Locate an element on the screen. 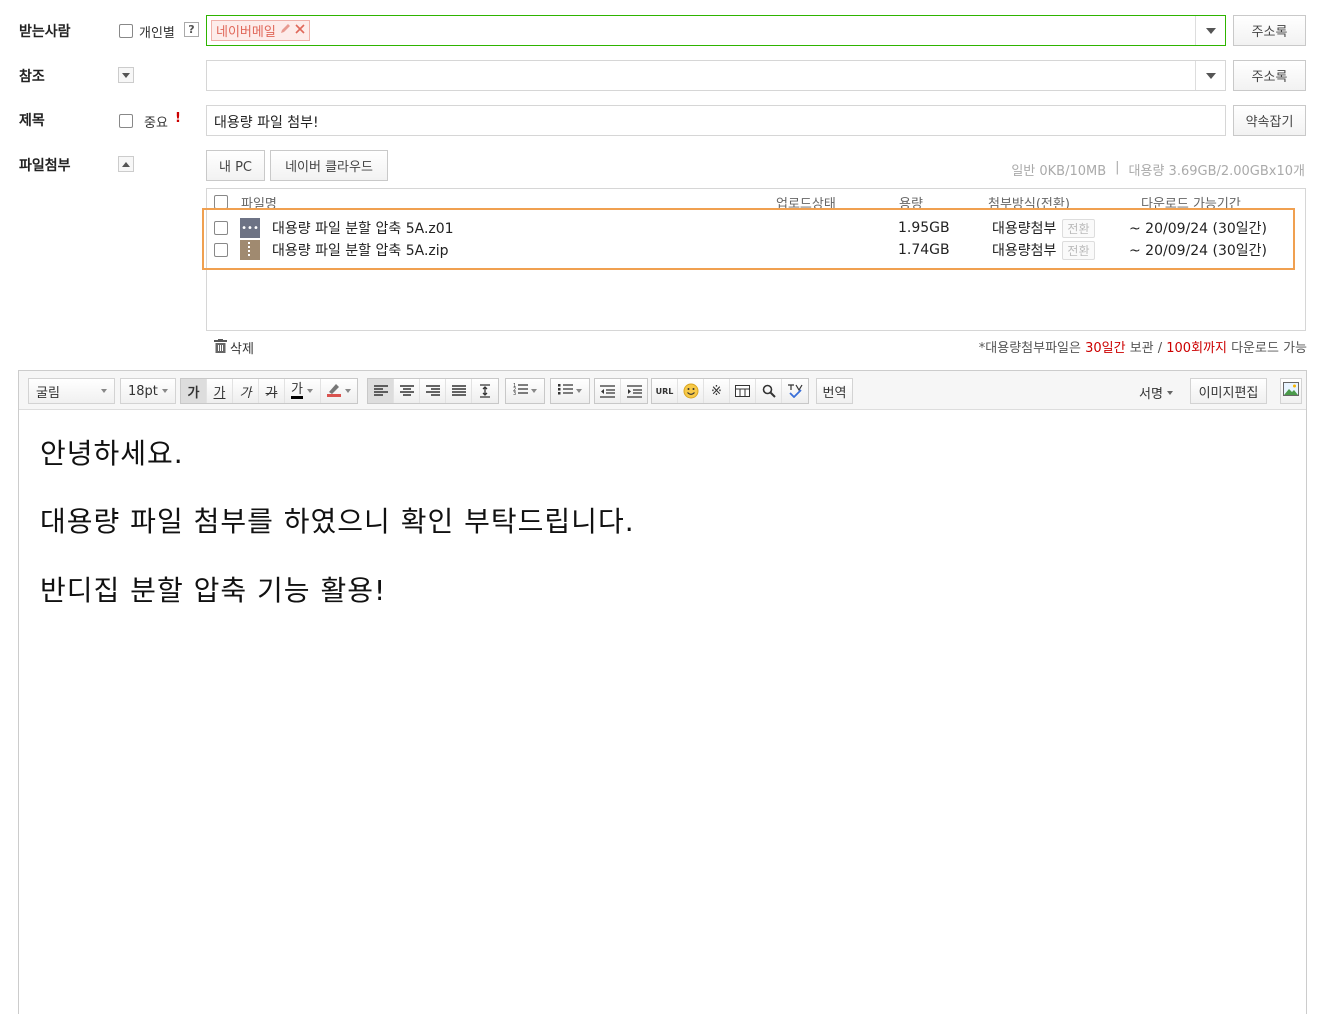  important-label: 중요 is located at coordinates (156, 123).